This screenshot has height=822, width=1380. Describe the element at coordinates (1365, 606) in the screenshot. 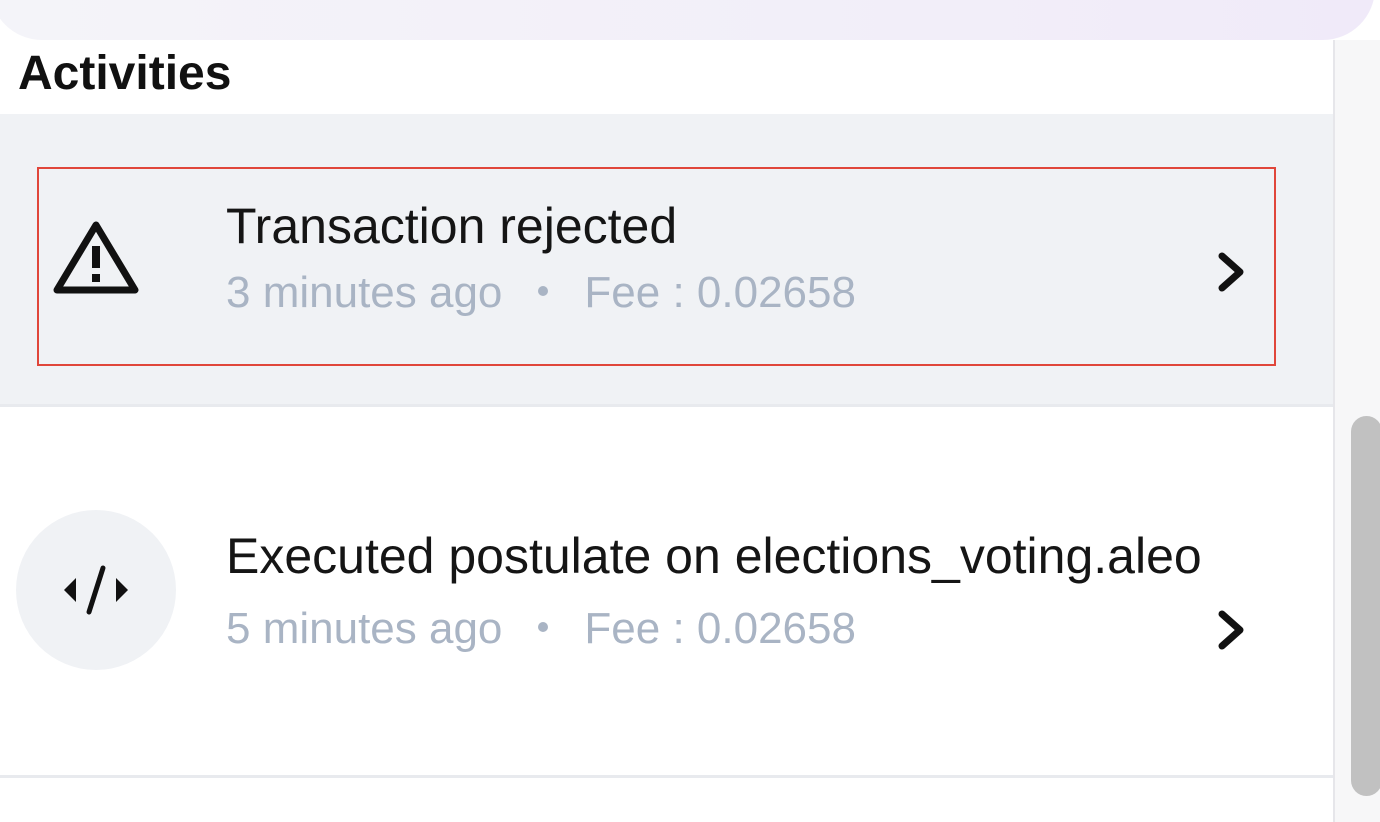

I see `scrollbar-thumb` at that location.